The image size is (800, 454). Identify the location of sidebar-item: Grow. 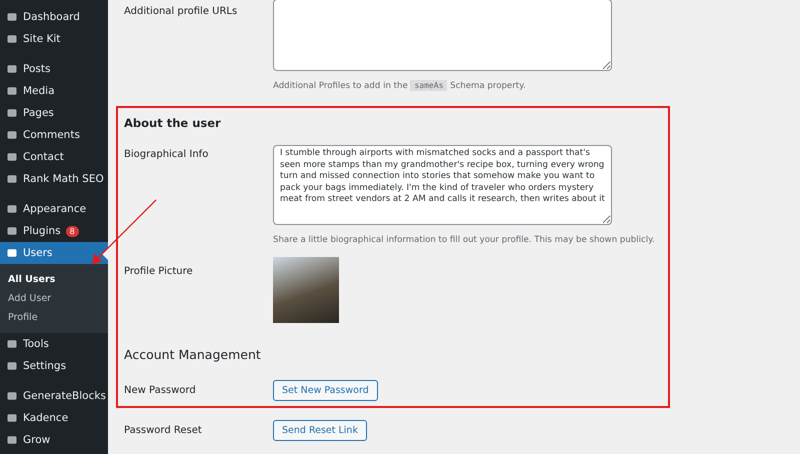
(54, 440).